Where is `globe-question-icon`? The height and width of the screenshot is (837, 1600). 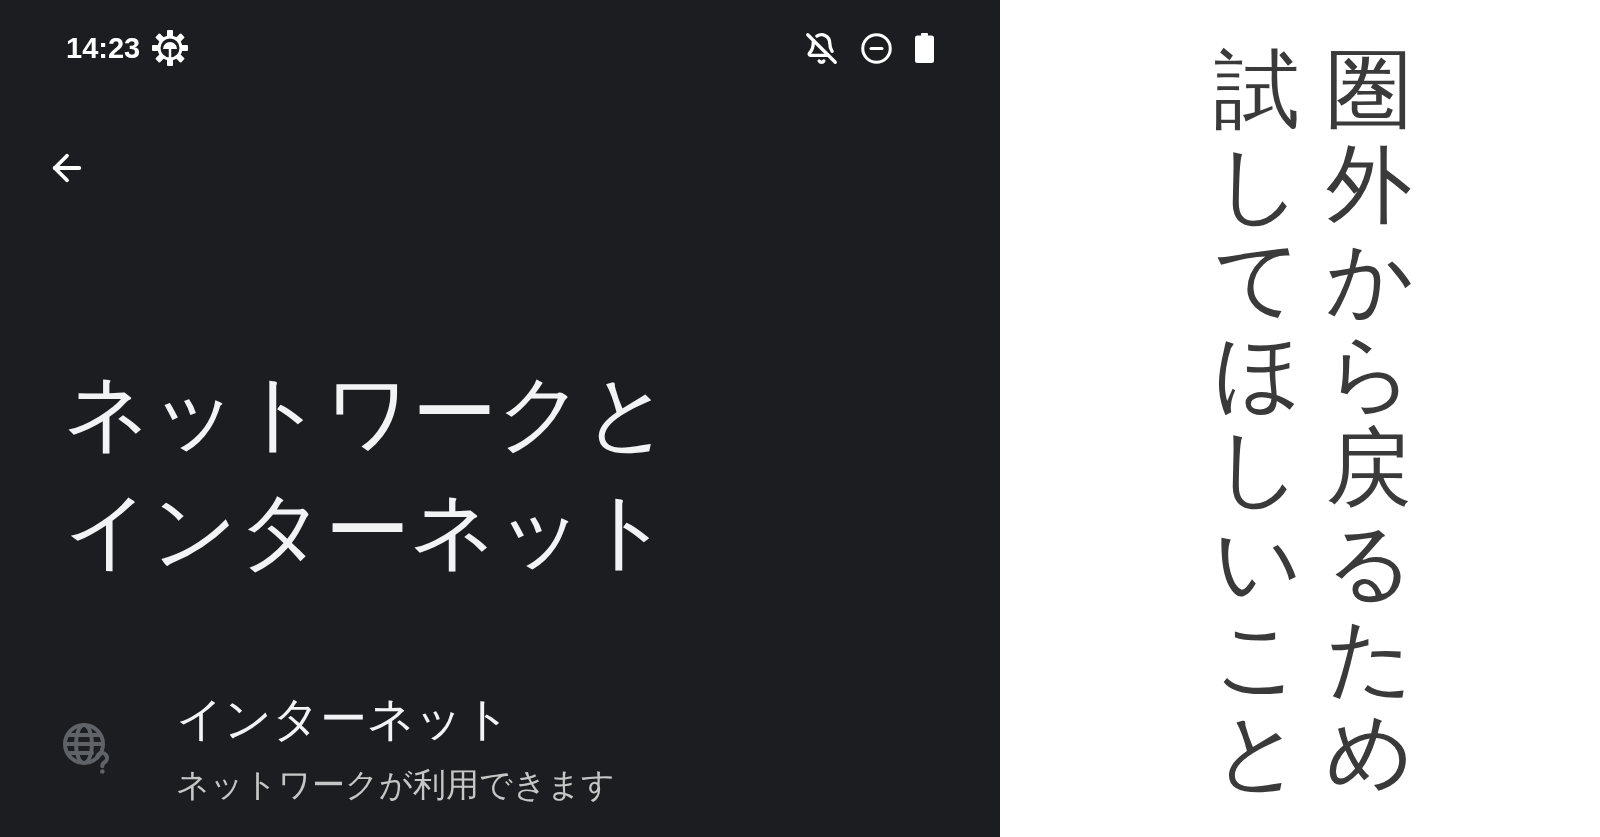 globe-question-icon is located at coordinates (87, 748).